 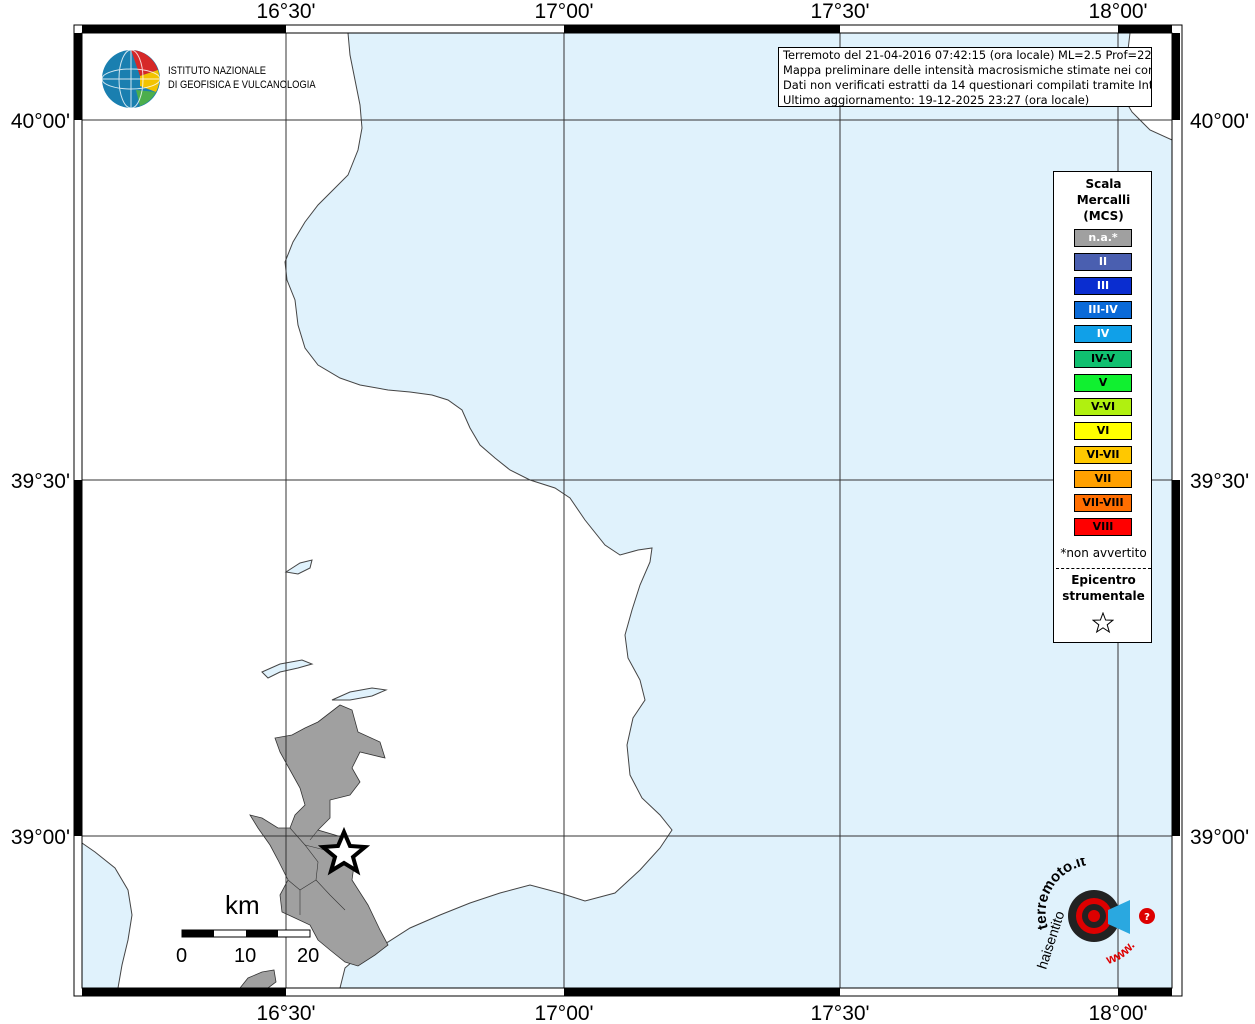 I want to click on scale-ruler, so click(x=246, y=933).